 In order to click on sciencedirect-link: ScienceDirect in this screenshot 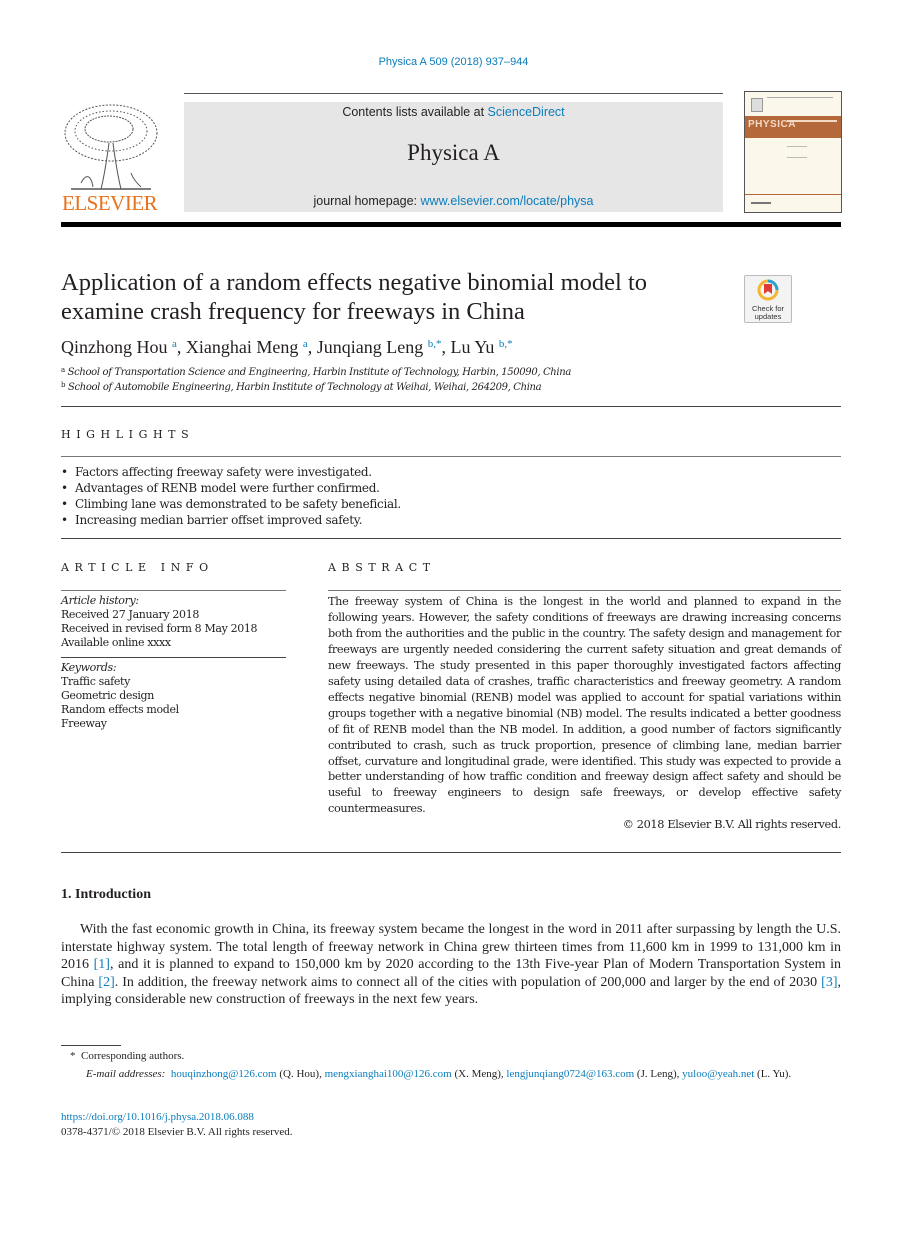, I will do `click(526, 112)`.